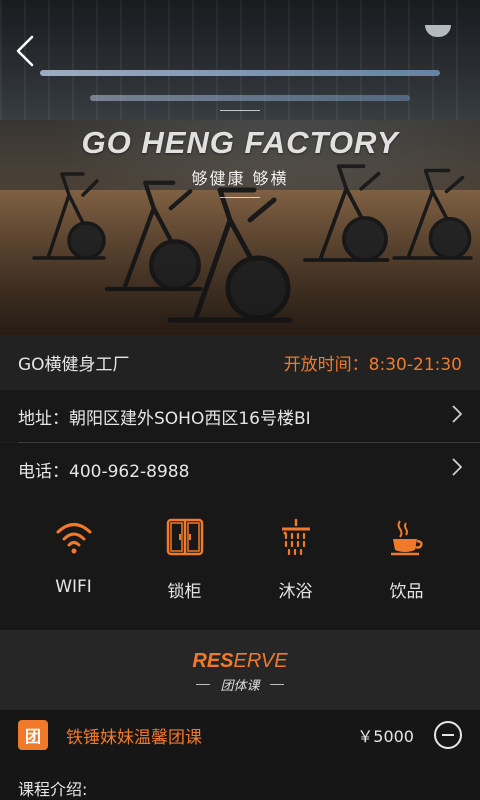 The height and width of the screenshot is (800, 480). Describe the element at coordinates (406, 592) in the screenshot. I see `amenity-label: 饮品` at that location.